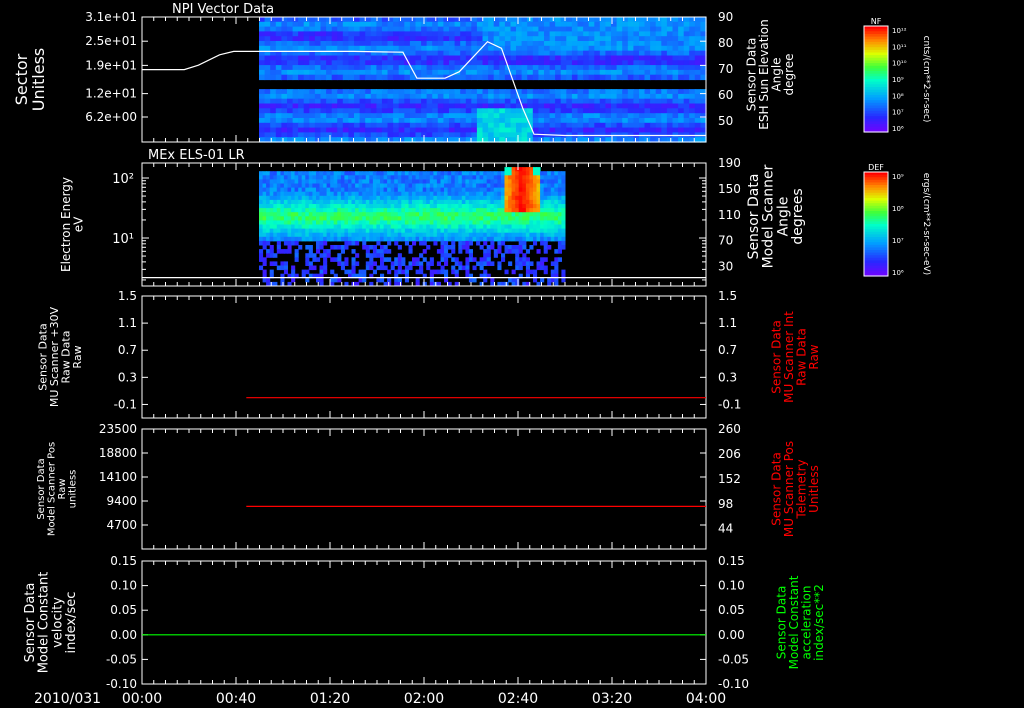 This screenshot has width=1024, height=708. Describe the element at coordinates (125, 404) in the screenshot. I see `y-tick-label: -0.1` at that location.